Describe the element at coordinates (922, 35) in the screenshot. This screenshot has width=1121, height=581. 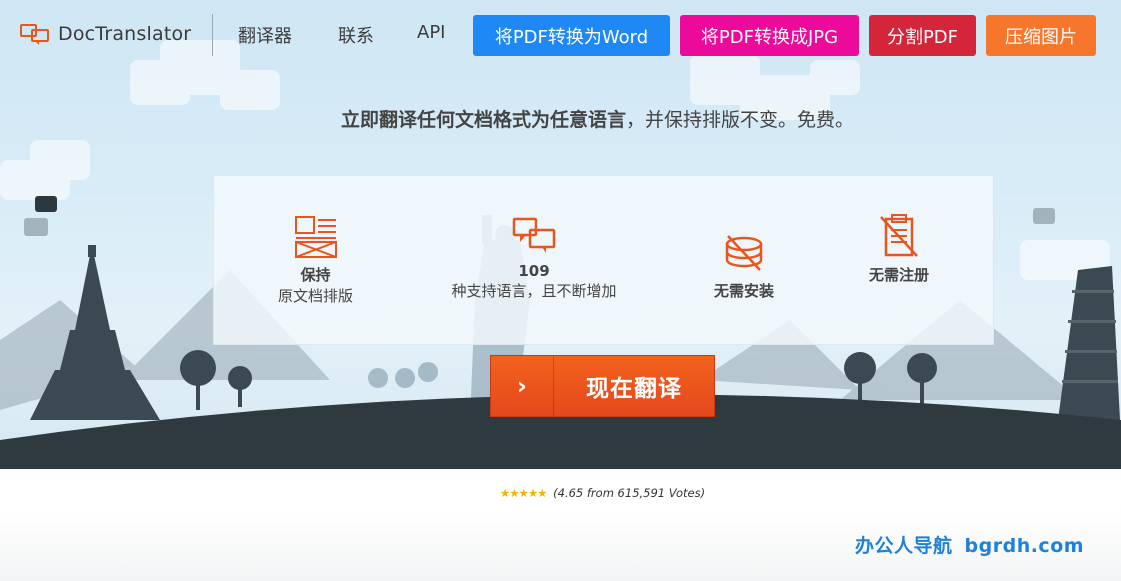
I see `split-pdf-button: 分割PDF` at that location.